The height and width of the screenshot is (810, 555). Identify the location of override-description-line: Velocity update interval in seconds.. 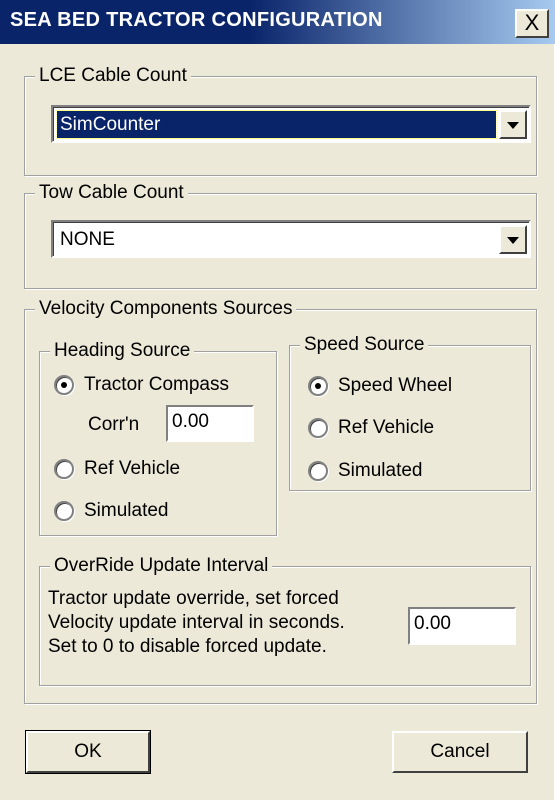
(196, 622).